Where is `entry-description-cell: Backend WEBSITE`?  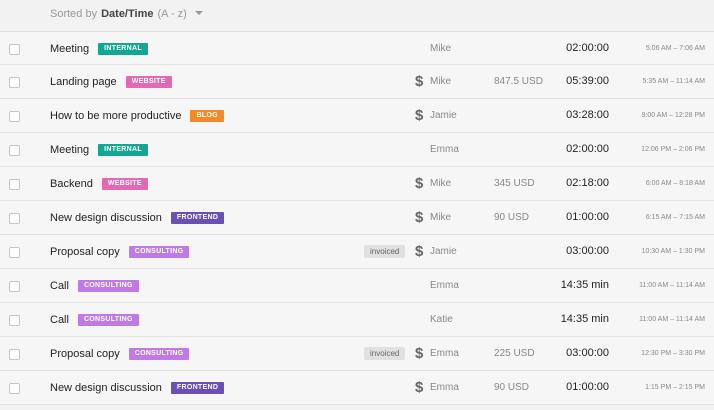 entry-description-cell: Backend WEBSITE is located at coordinates (99, 183).